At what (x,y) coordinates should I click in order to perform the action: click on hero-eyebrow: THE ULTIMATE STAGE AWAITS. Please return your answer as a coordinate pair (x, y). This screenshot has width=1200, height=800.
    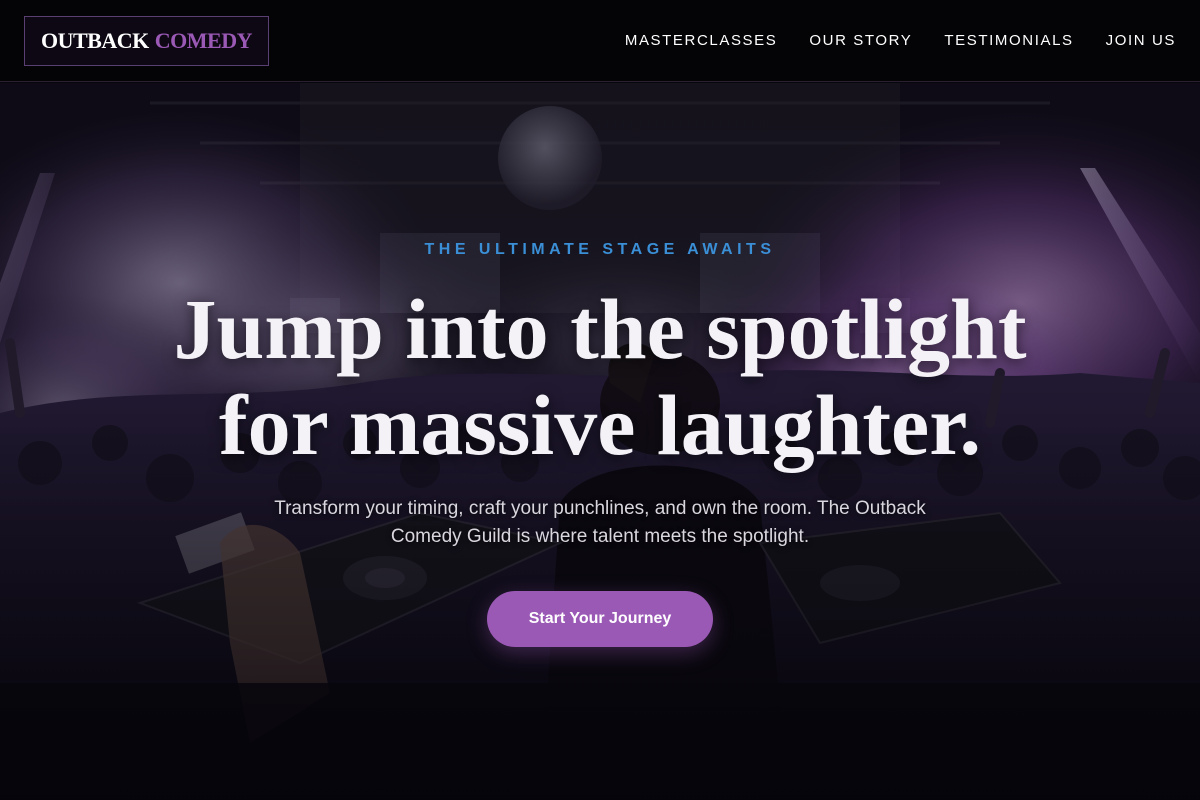
    Looking at the image, I should click on (600, 249).